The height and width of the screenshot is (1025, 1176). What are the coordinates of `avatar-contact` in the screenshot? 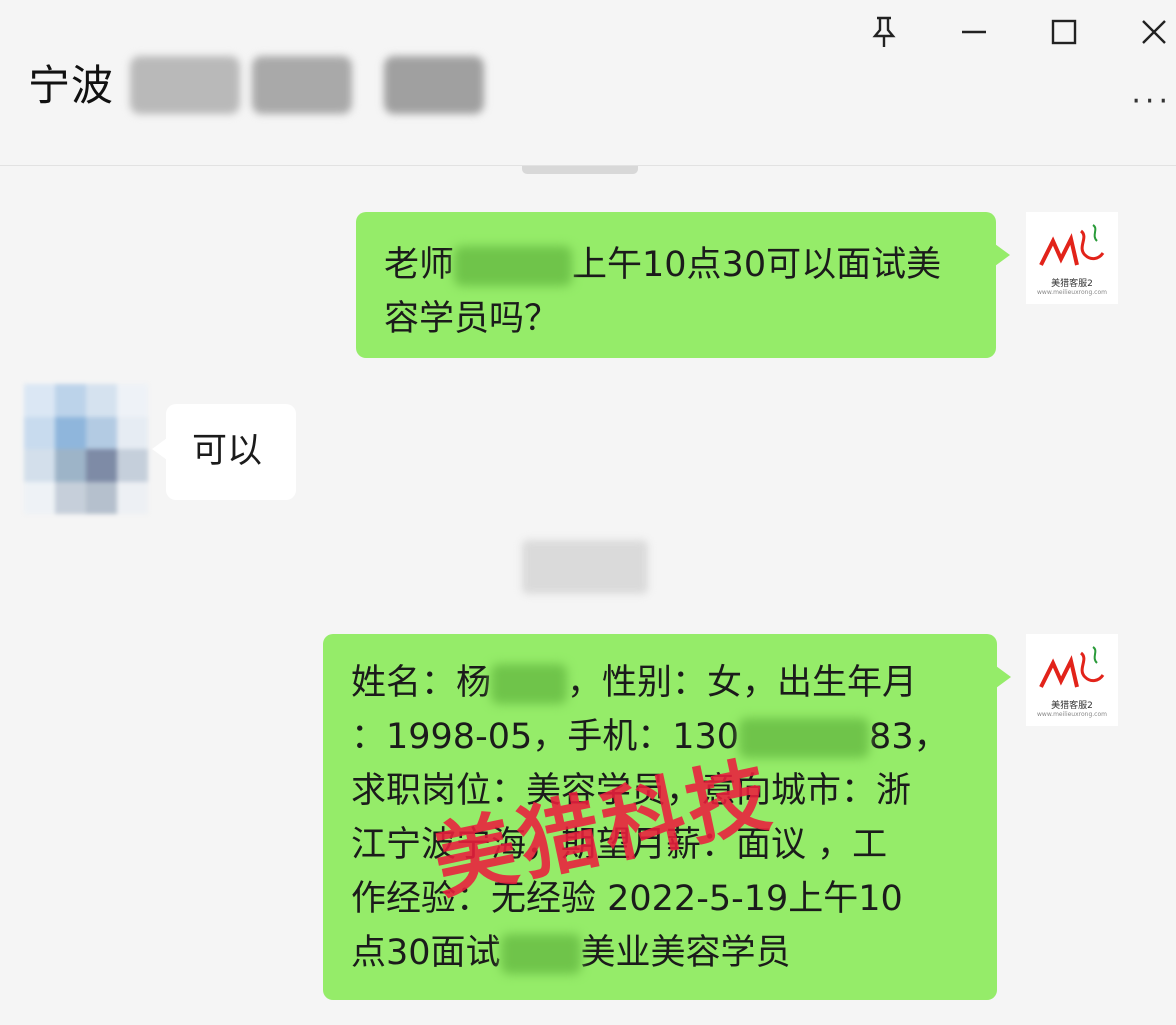 It's located at (86, 449).